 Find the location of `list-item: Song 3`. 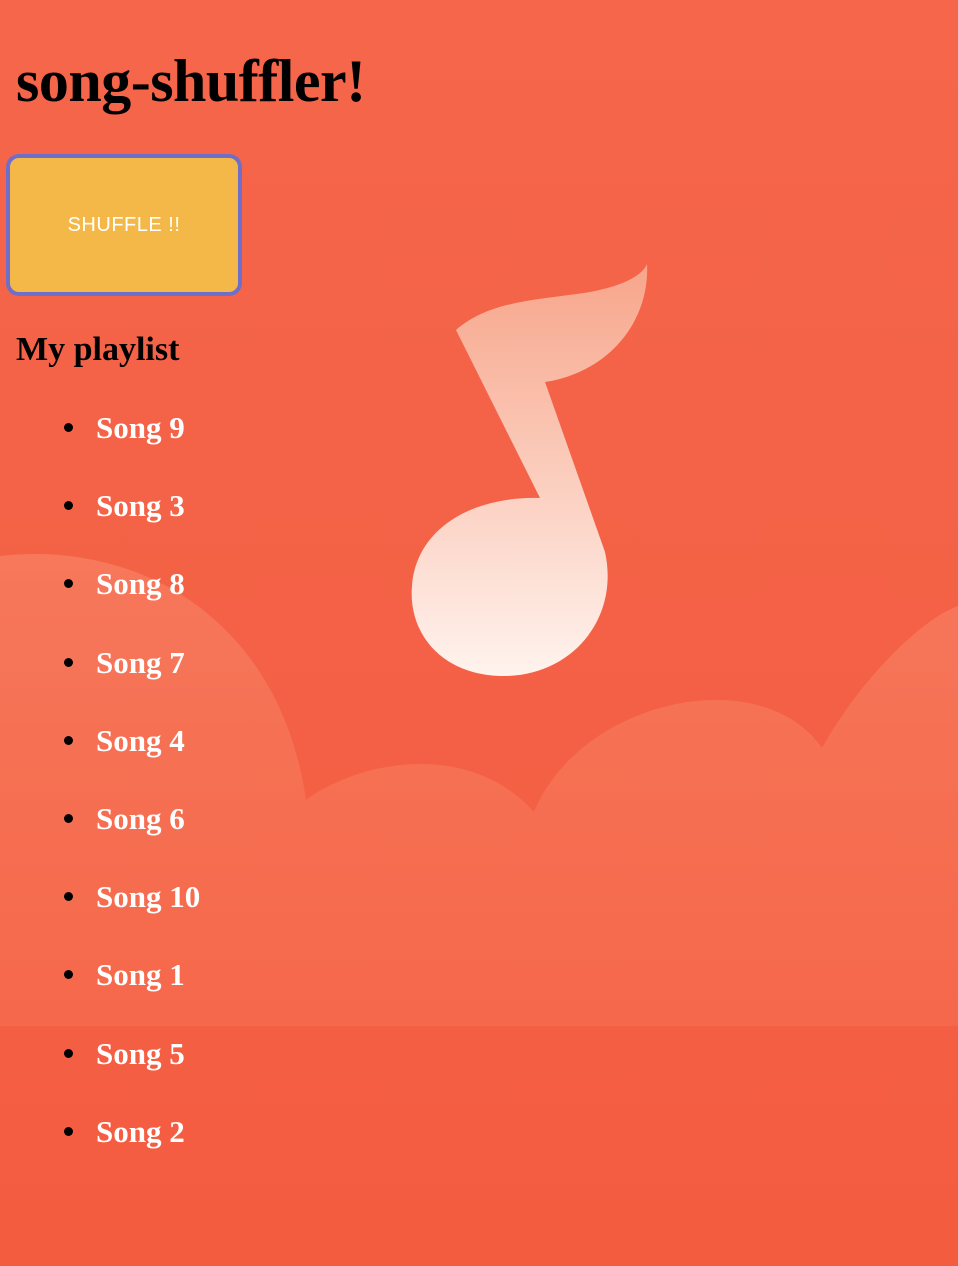

list-item: Song 3 is located at coordinates (487, 513).